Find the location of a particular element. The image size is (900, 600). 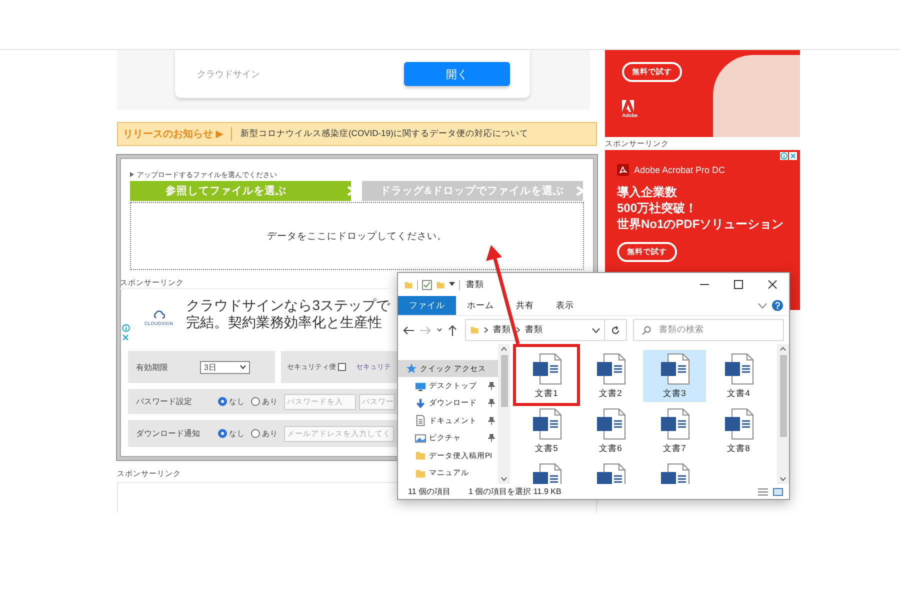

triangle-icon is located at coordinates (132, 174).